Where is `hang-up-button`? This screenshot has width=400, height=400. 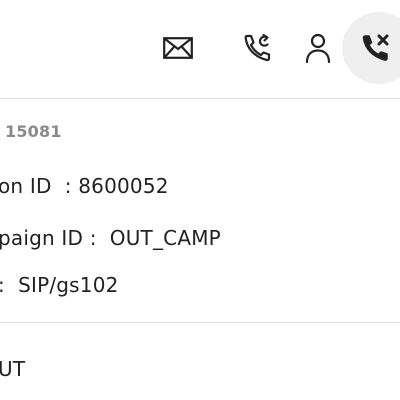 hang-up-button is located at coordinates (371, 48).